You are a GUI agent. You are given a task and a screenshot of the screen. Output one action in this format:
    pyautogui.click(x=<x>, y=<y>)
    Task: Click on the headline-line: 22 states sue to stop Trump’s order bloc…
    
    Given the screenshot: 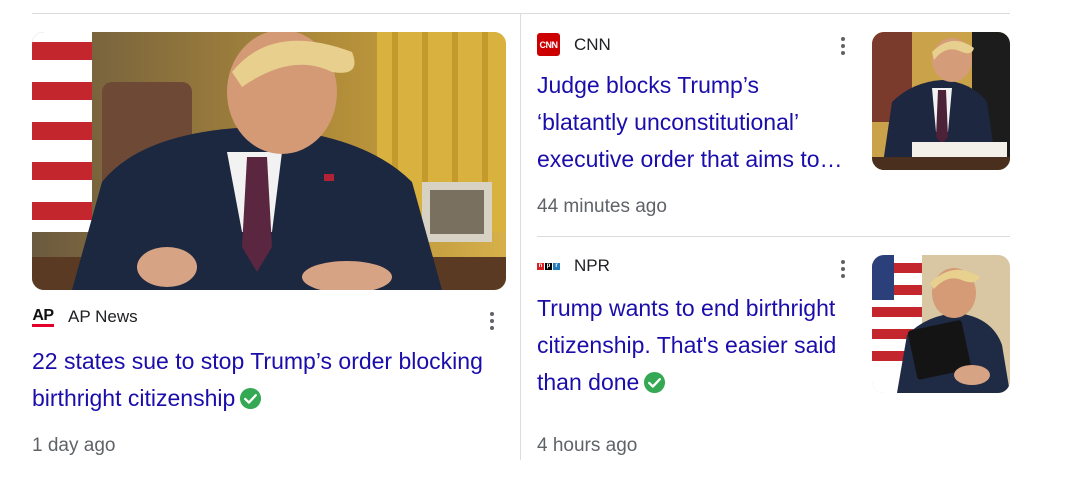 What is the action you would take?
    pyautogui.click(x=257, y=361)
    